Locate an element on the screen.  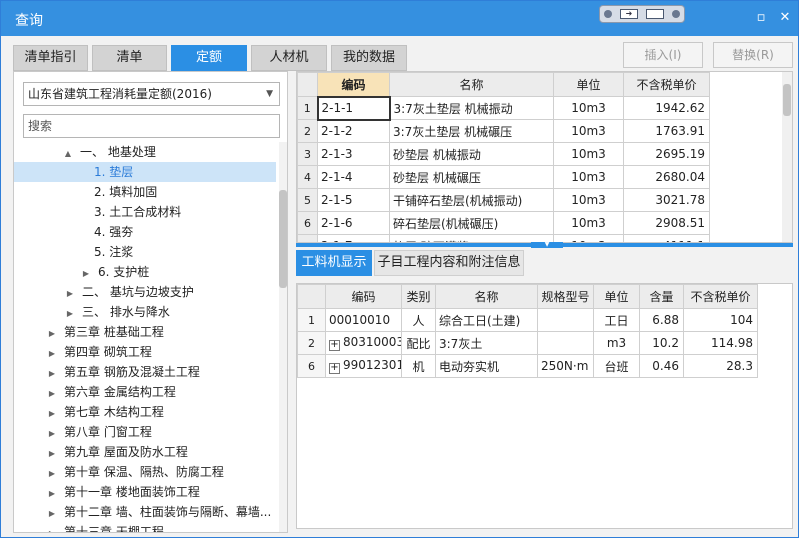
swap-arrow-icon: ➜ is located at coordinates (629, 14).